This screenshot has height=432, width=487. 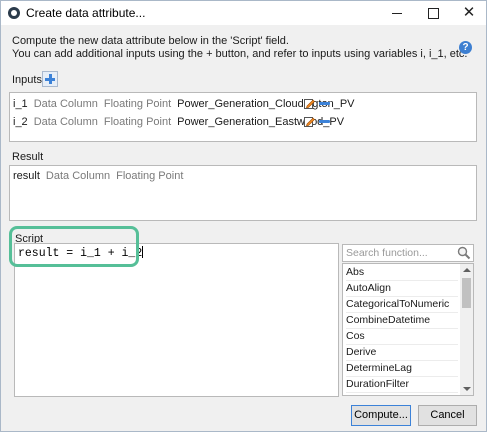 I want to click on function-item: DurationFilter, so click(x=402, y=384).